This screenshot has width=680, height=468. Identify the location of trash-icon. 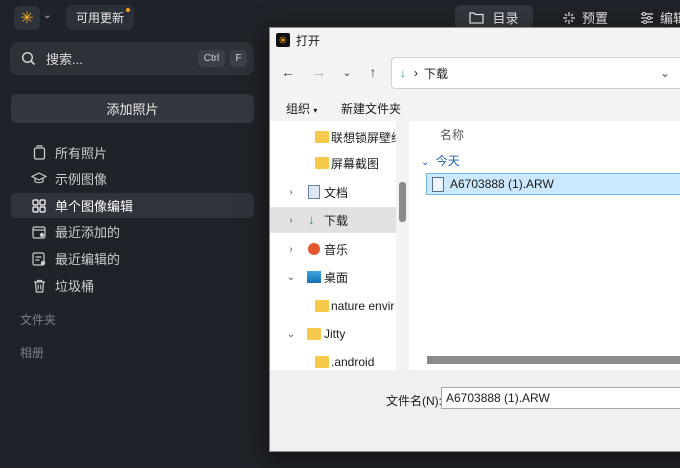
(39, 286).